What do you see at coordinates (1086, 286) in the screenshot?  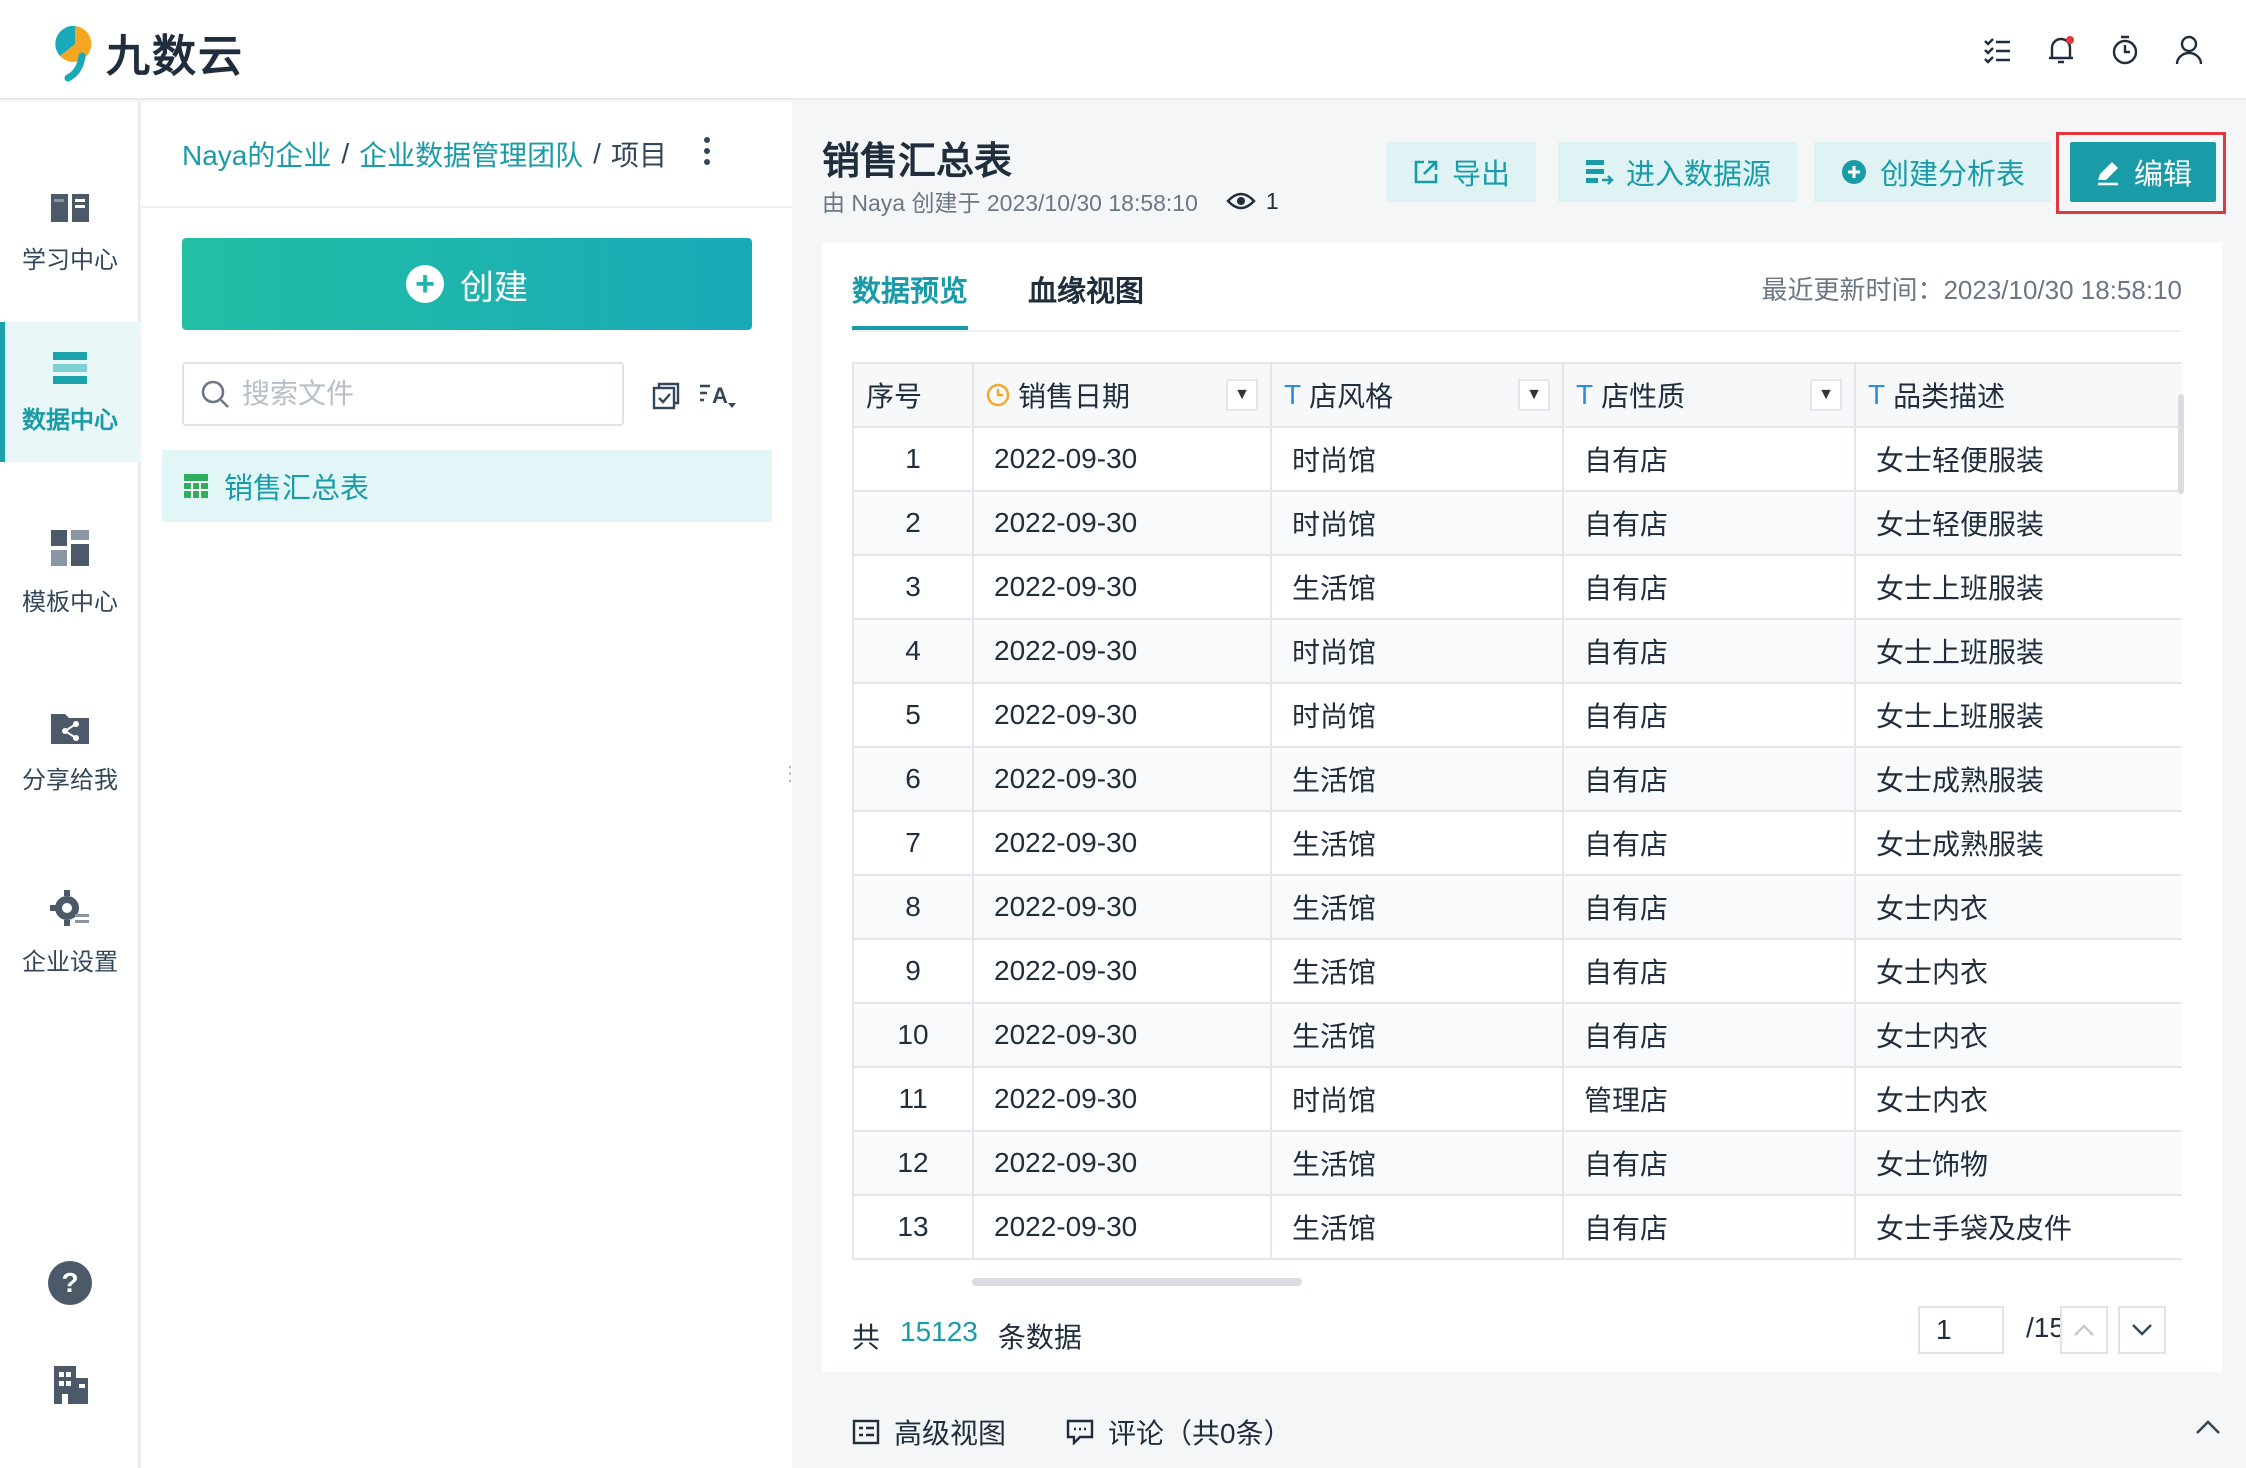 I see `tab-lineage-view: 血缘视图` at bounding box center [1086, 286].